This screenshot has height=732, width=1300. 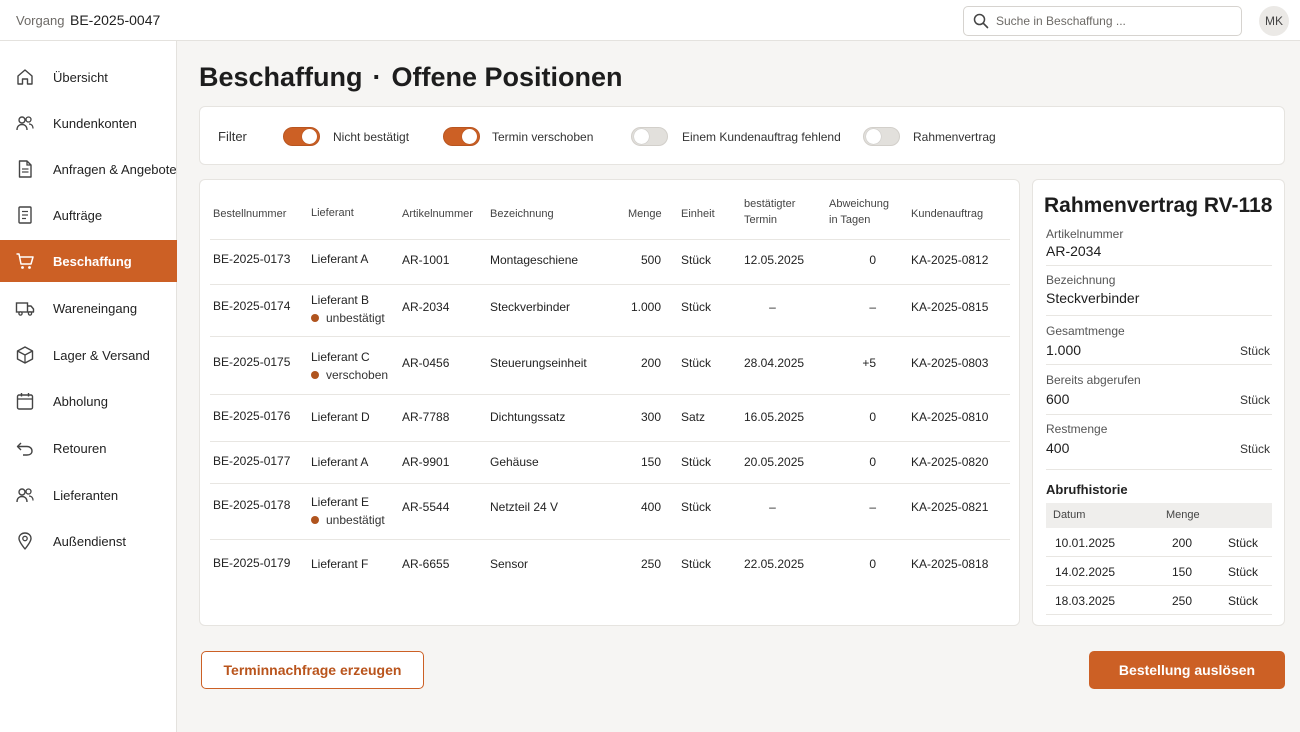 What do you see at coordinates (1087, 489) in the screenshot?
I see `history-title: Abrufhistorie` at bounding box center [1087, 489].